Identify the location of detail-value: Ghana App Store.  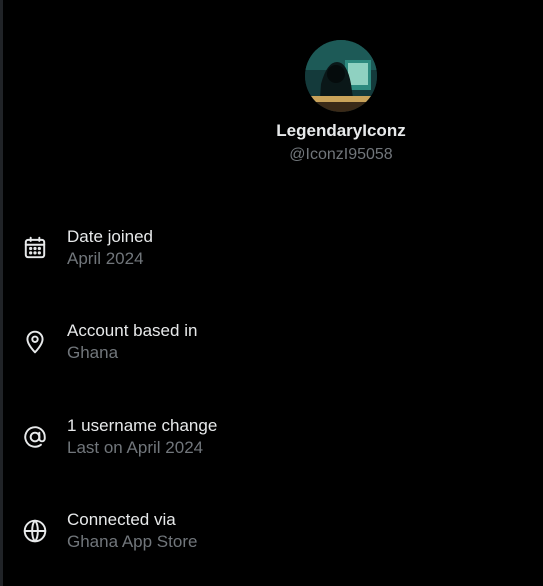
(132, 541).